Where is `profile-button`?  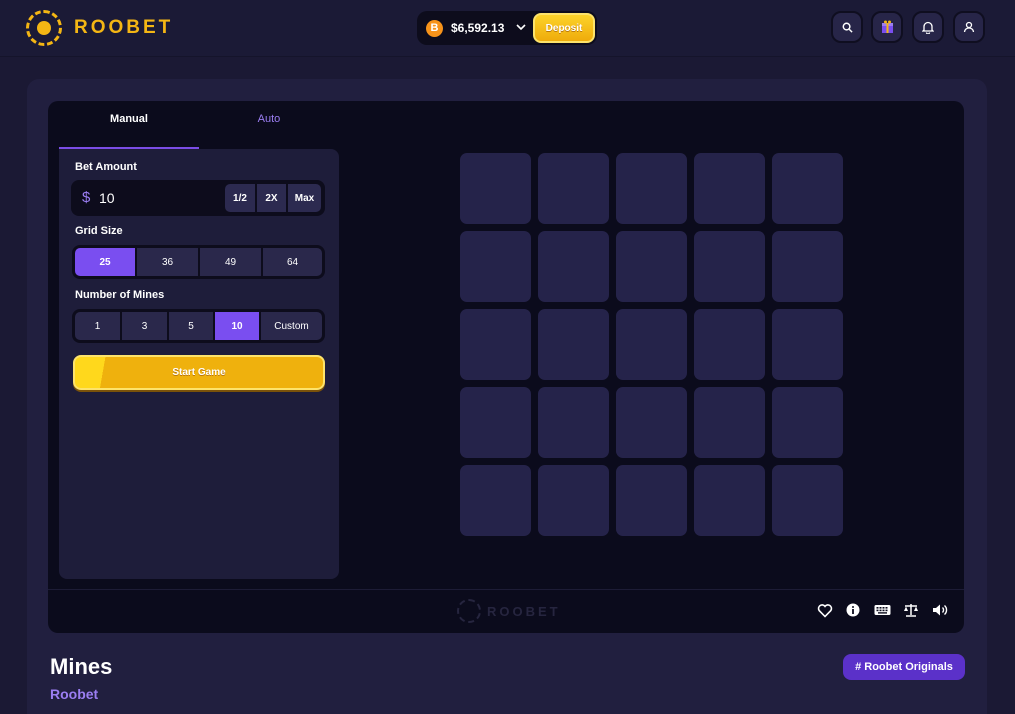 profile-button is located at coordinates (969, 27).